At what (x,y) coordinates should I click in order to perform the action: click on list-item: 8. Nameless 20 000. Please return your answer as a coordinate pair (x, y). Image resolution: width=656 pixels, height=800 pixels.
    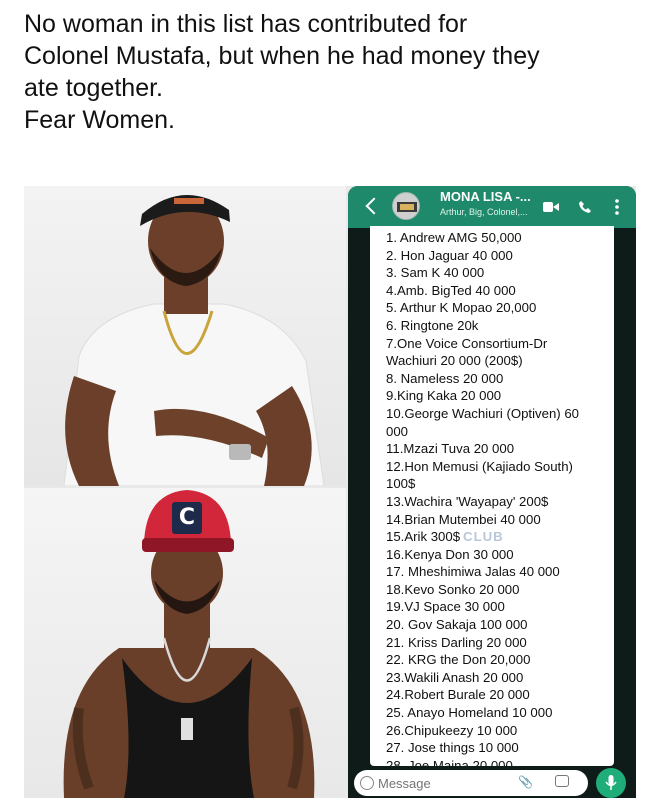
    Looking at the image, I should click on (445, 378).